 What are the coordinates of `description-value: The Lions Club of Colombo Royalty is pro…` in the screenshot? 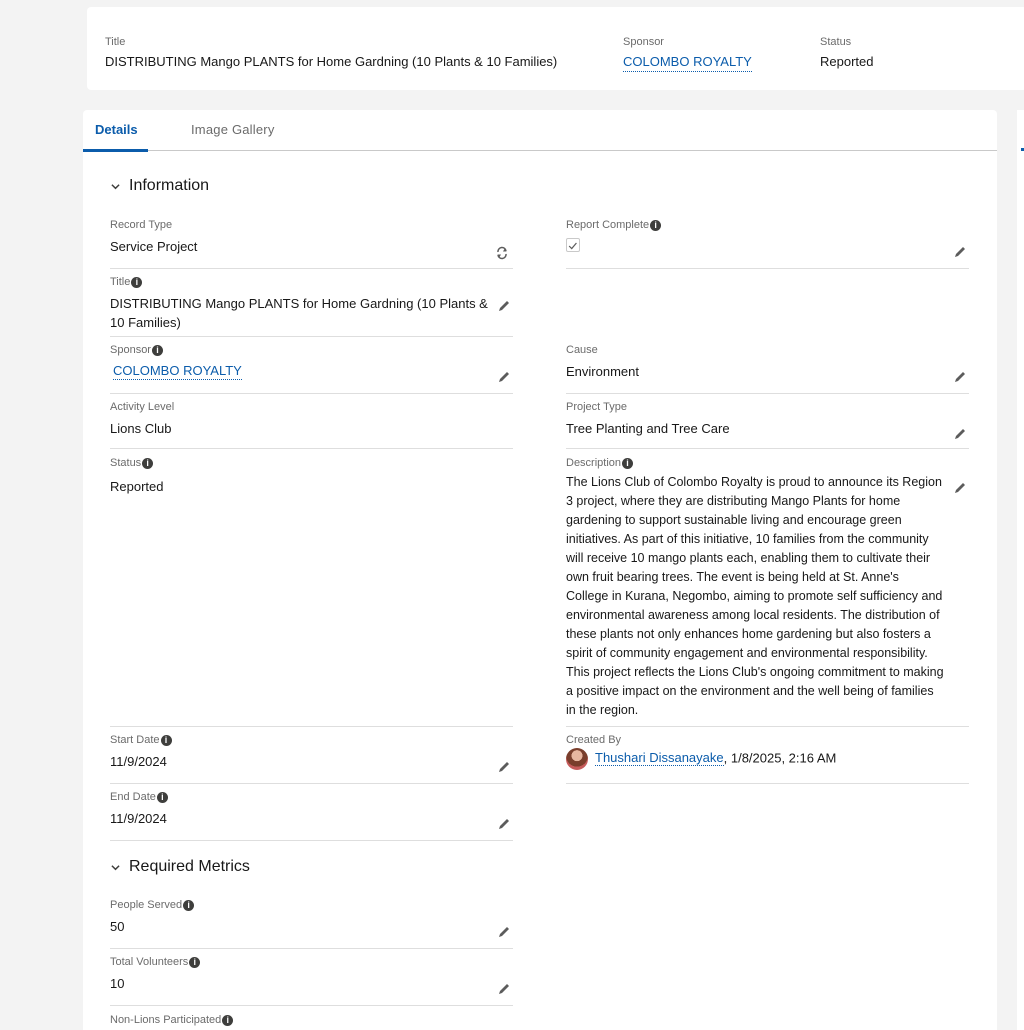 It's located at (755, 596).